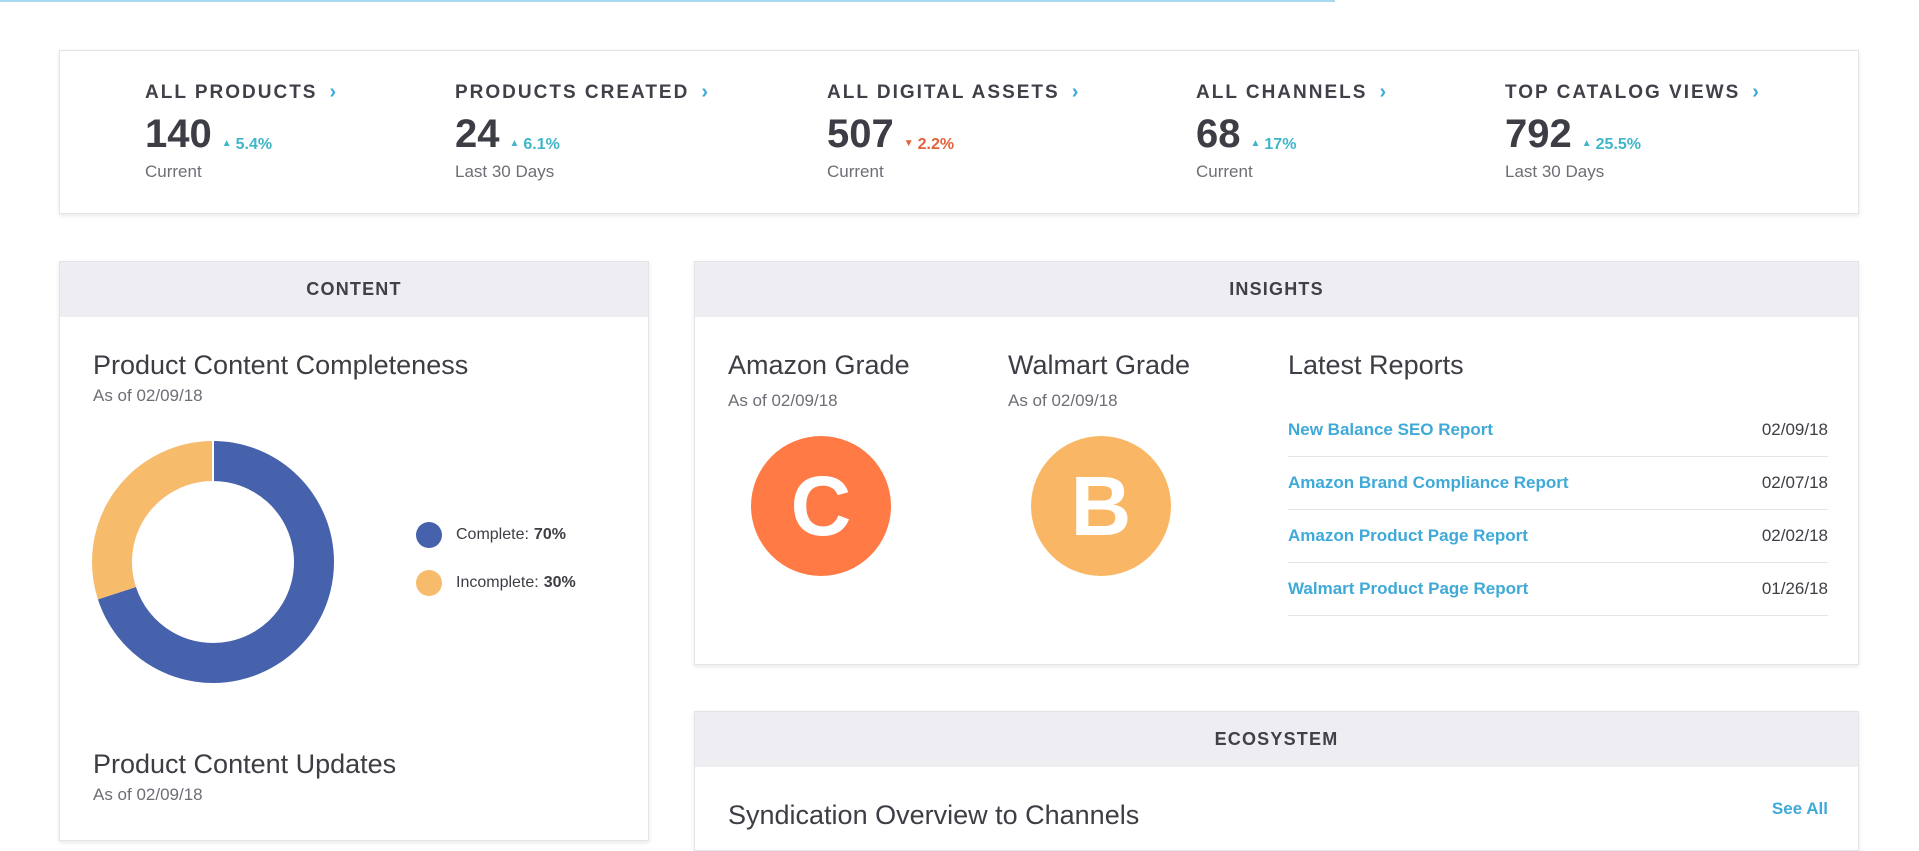 This screenshot has height=851, width=1919. What do you see at coordinates (1276, 739) in the screenshot?
I see `ecosystem-panel-header: ECOSYSTEM` at bounding box center [1276, 739].